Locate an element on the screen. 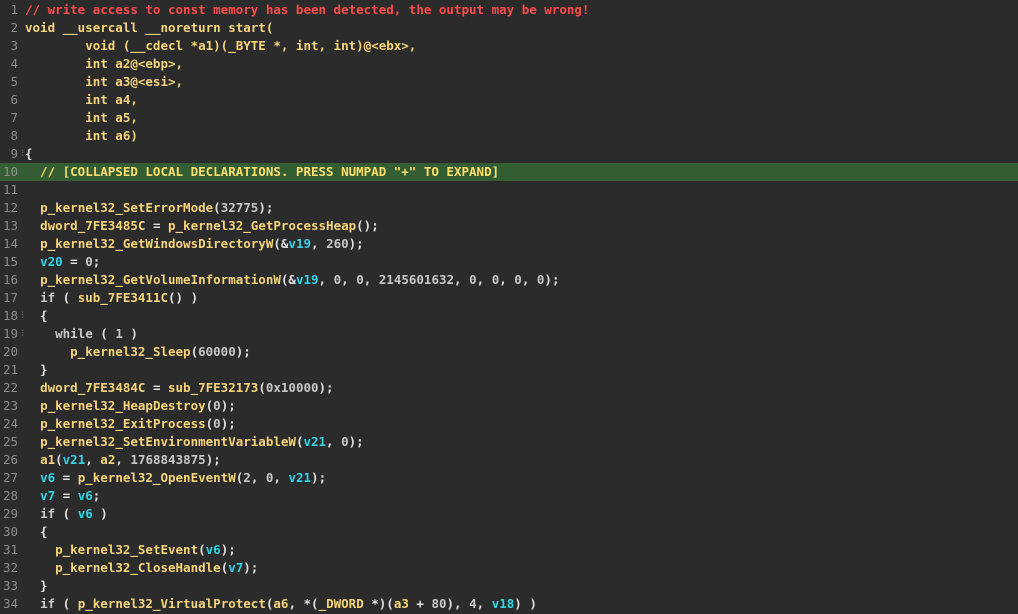 The width and height of the screenshot is (1018, 614). code-line: 24 p_kernel32_ExitProcess(0); is located at coordinates (509, 424).